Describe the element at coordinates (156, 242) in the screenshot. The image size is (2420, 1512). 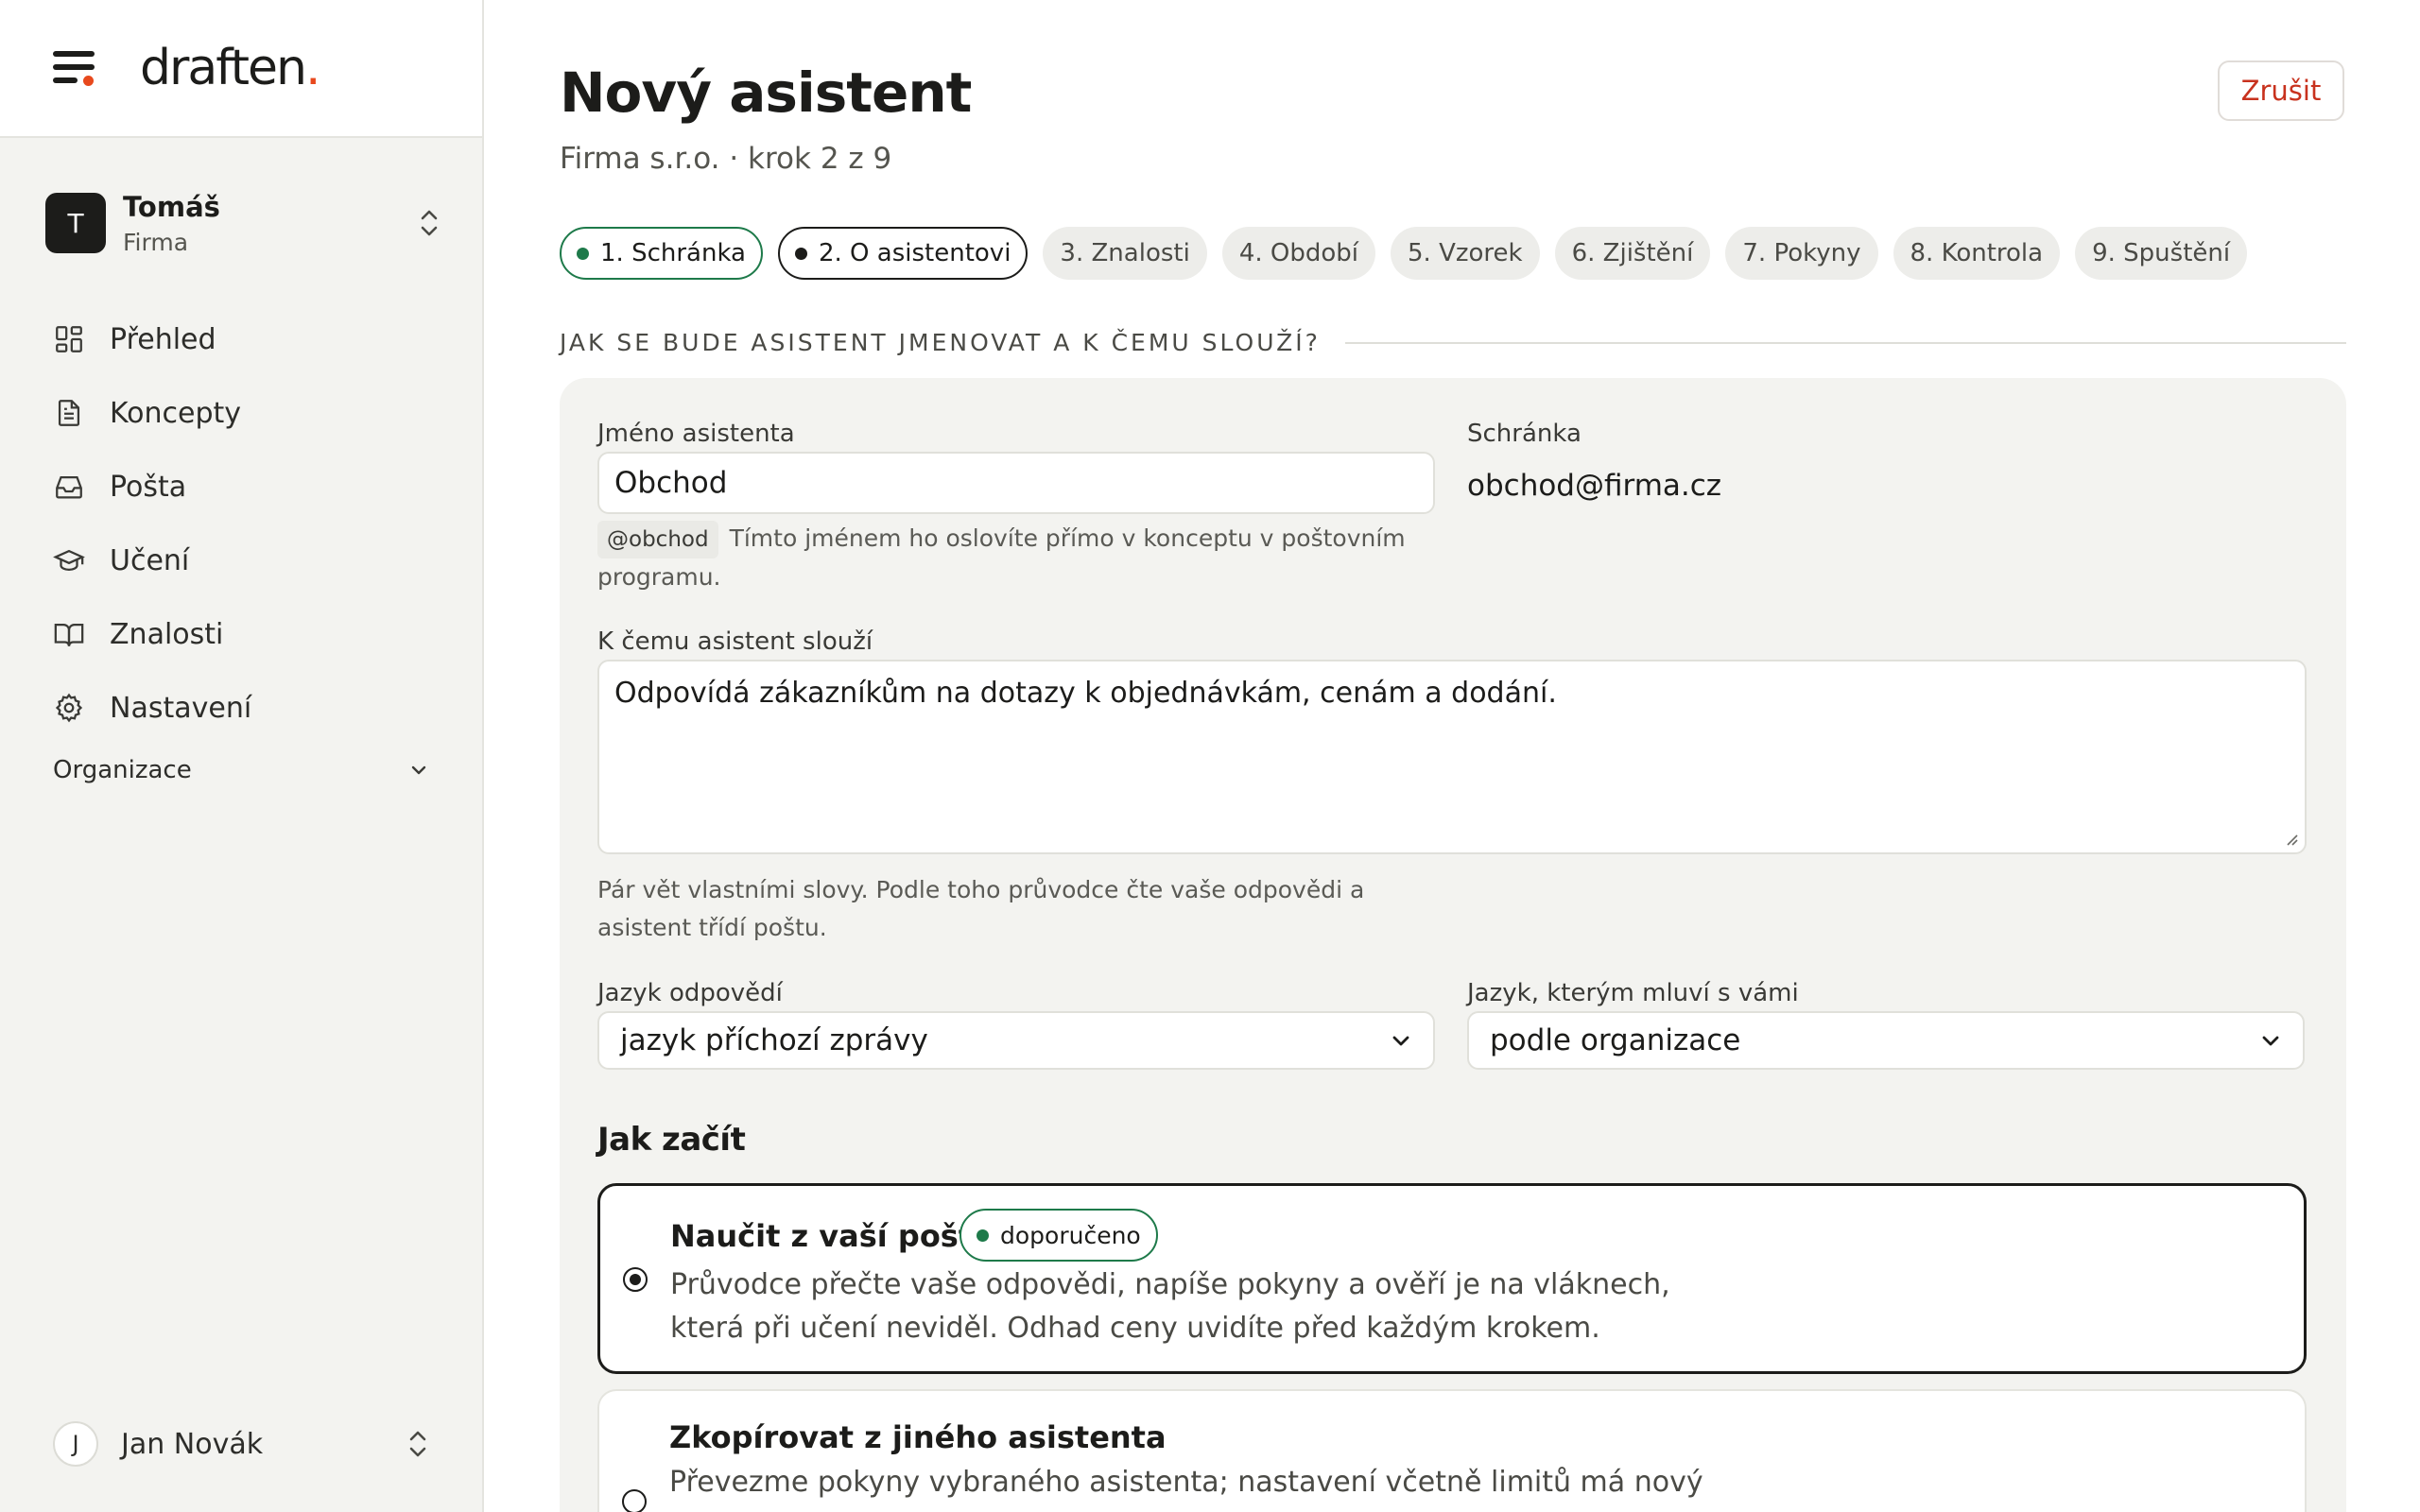
I see `account-org: Firma` at that location.